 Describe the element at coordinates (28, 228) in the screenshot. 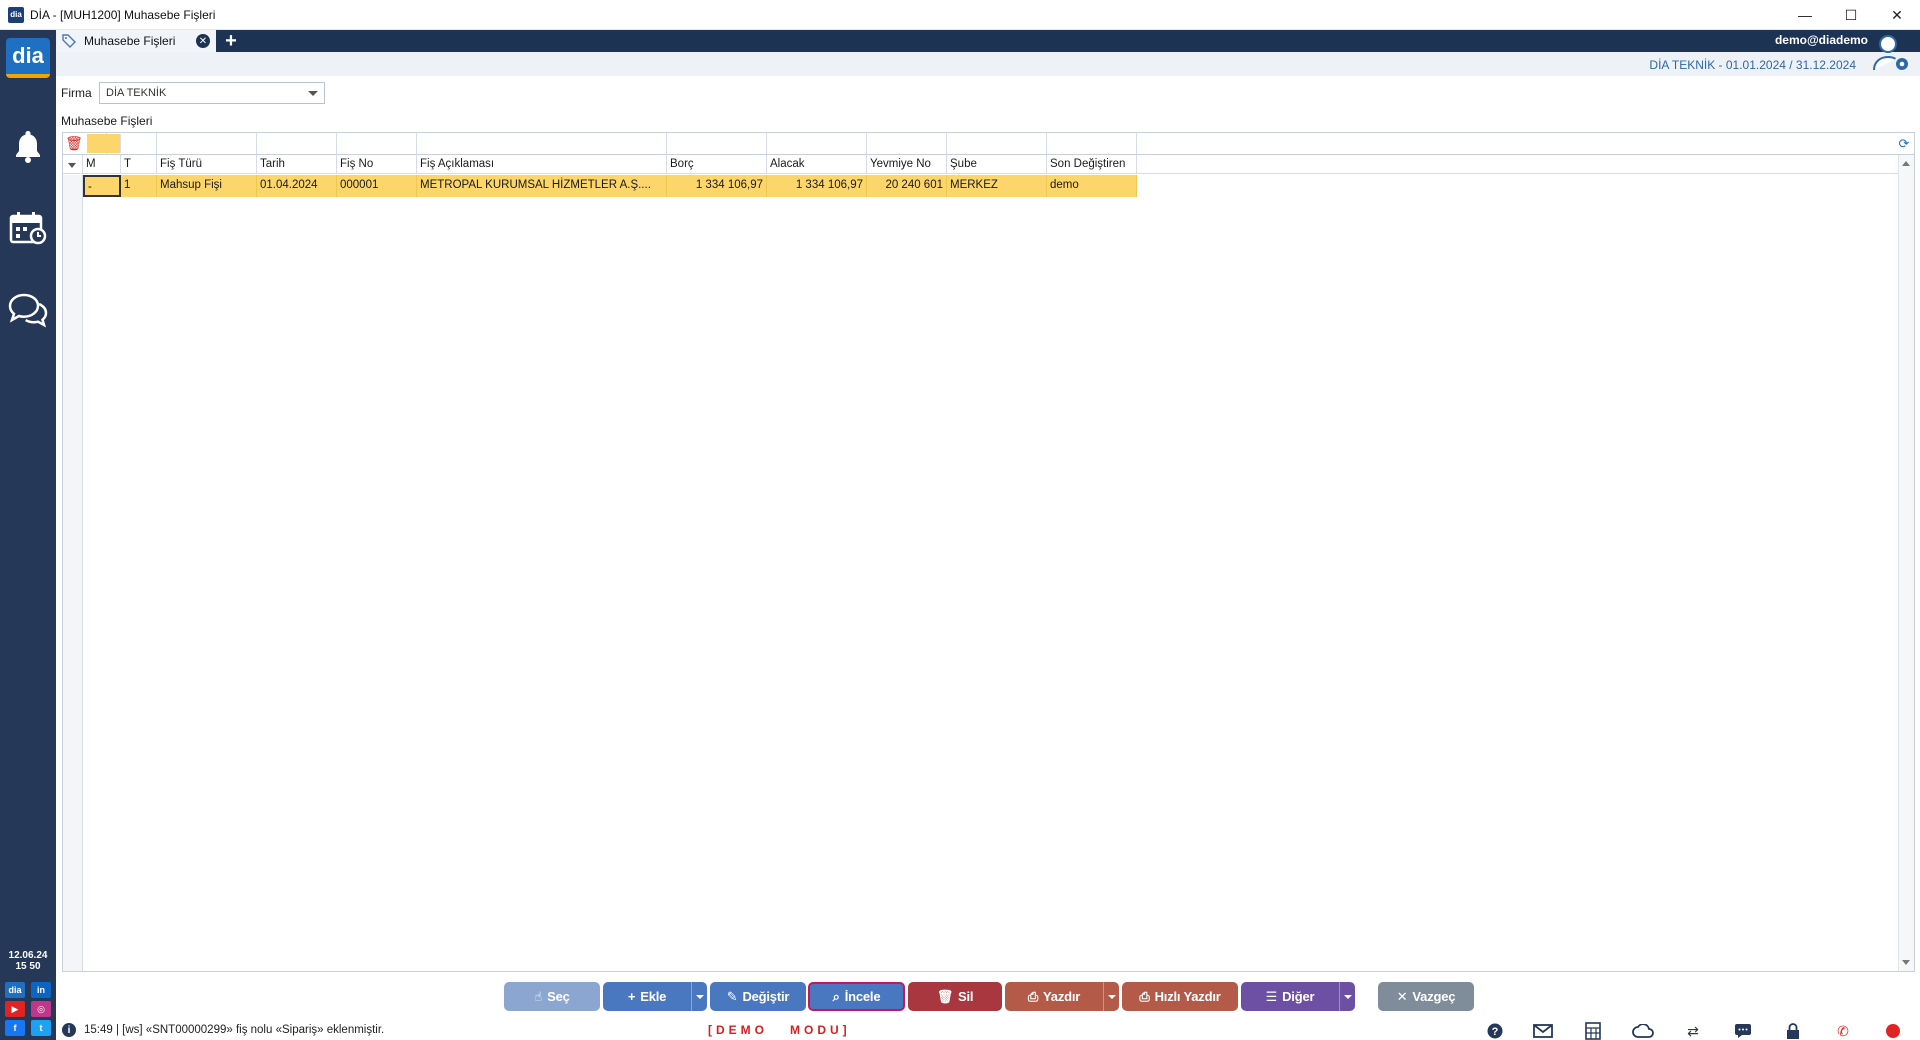

I see `calendar-clock-icon` at that location.